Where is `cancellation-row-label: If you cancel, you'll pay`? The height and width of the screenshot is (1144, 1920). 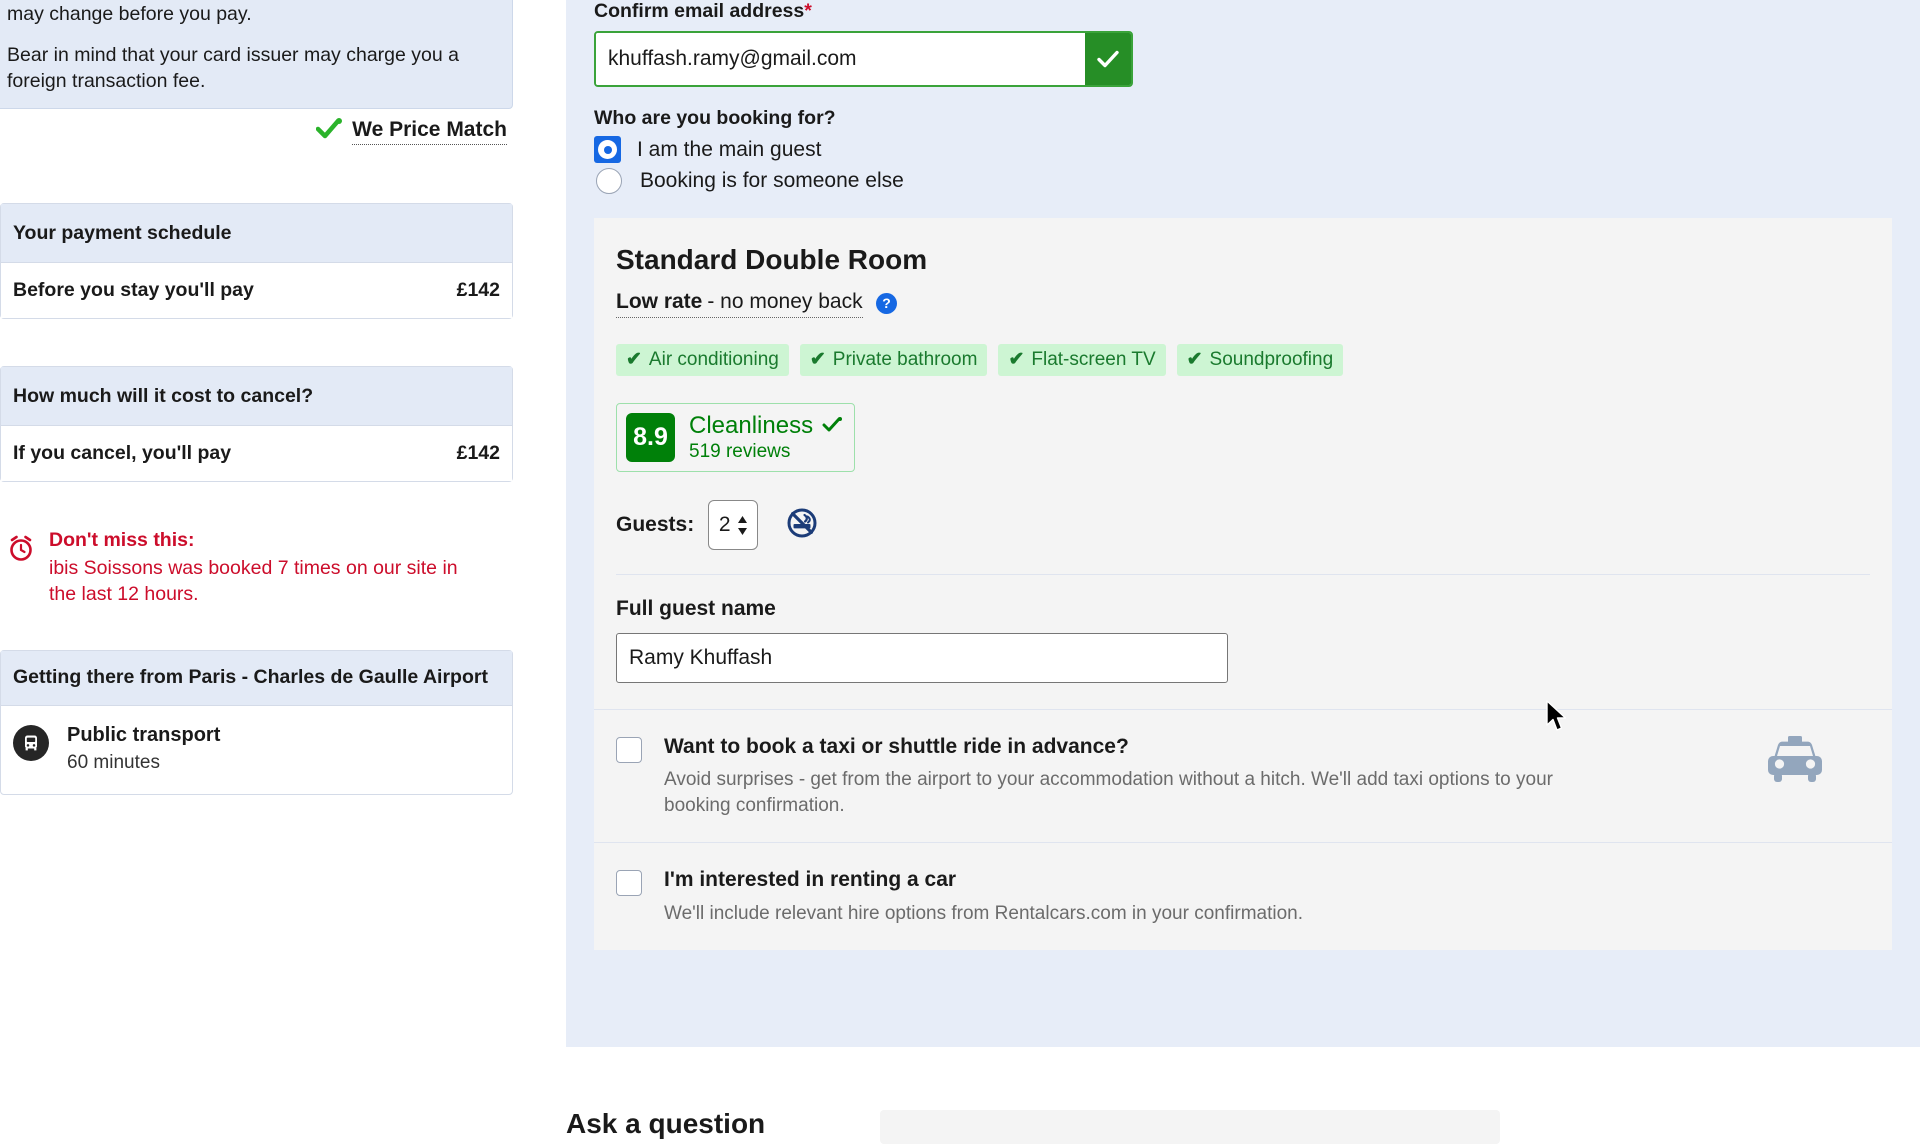 cancellation-row-label: If you cancel, you'll pay is located at coordinates (122, 453).